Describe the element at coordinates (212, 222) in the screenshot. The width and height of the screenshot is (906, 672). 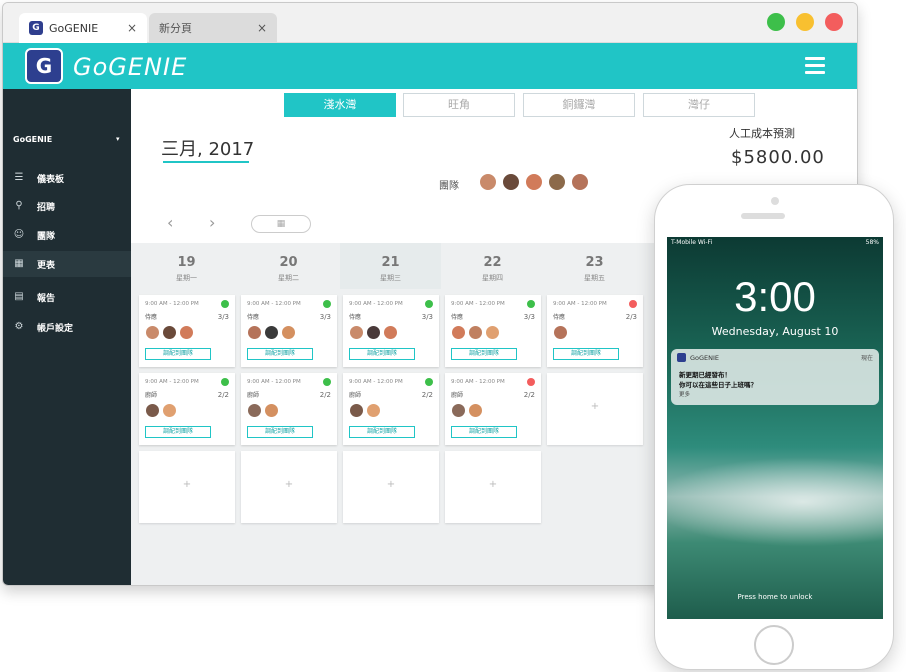
I see `next-week-icon: ›` at that location.